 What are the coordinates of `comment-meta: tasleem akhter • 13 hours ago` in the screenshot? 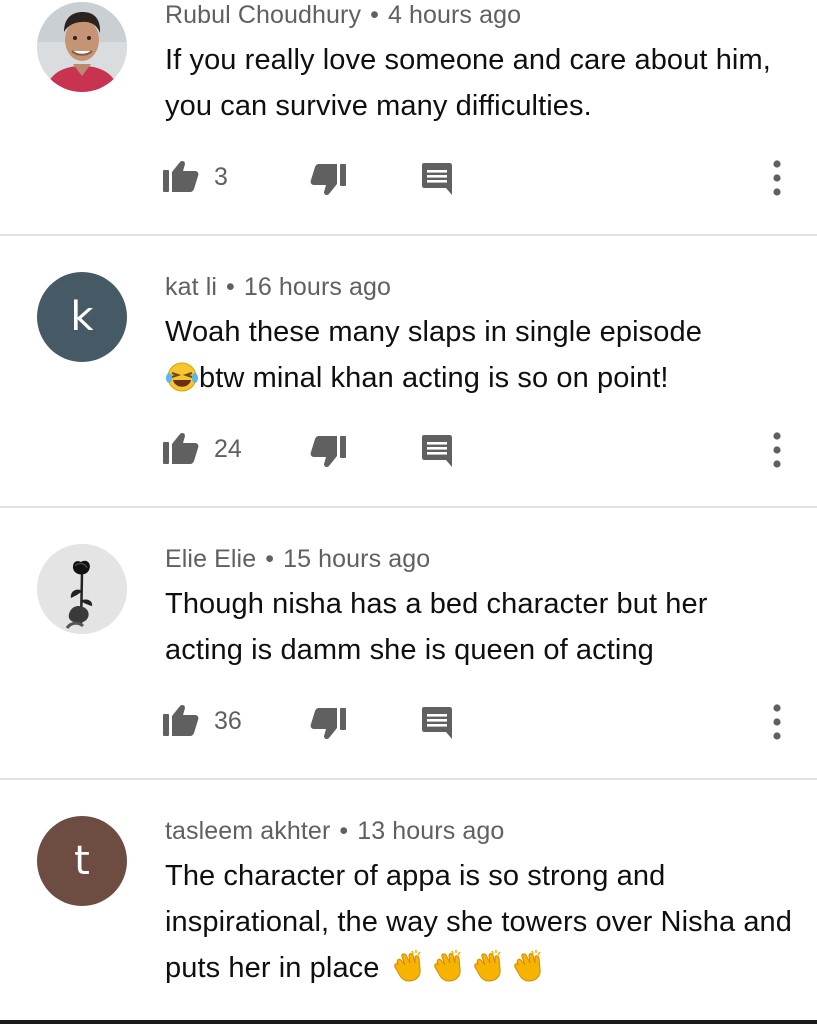 It's located at (334, 831).